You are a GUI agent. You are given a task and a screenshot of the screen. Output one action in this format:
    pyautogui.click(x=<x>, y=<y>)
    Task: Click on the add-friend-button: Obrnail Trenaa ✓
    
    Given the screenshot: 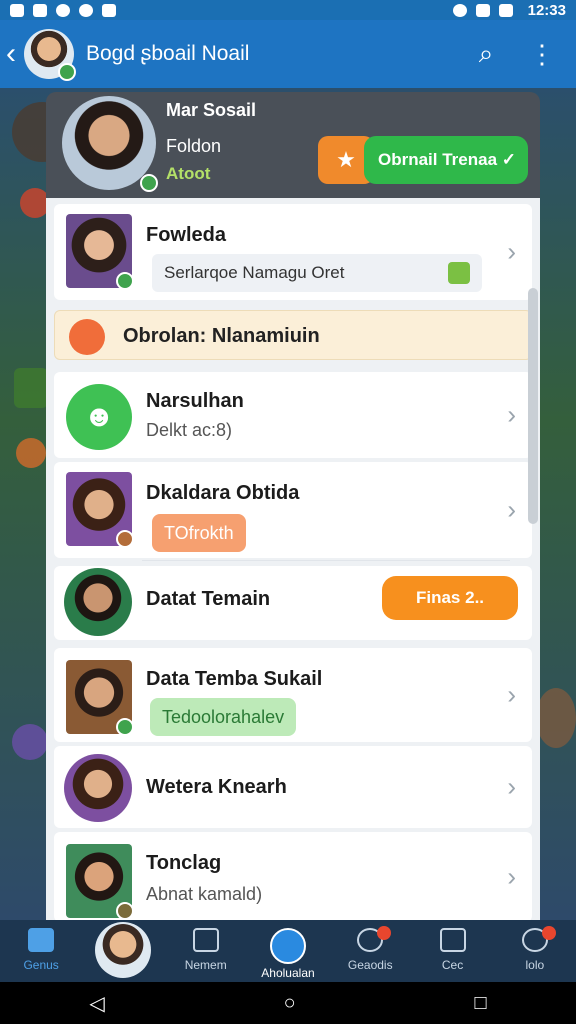 What is the action you would take?
    pyautogui.click(x=446, y=160)
    